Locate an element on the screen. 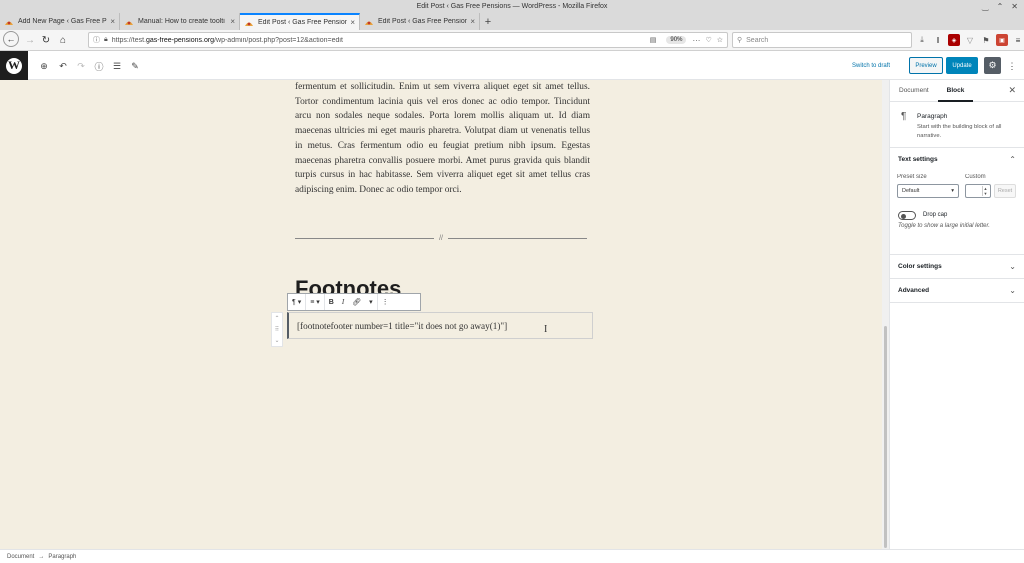 The height and width of the screenshot is (563, 1024). reload-icon: ↻ is located at coordinates (46, 40).